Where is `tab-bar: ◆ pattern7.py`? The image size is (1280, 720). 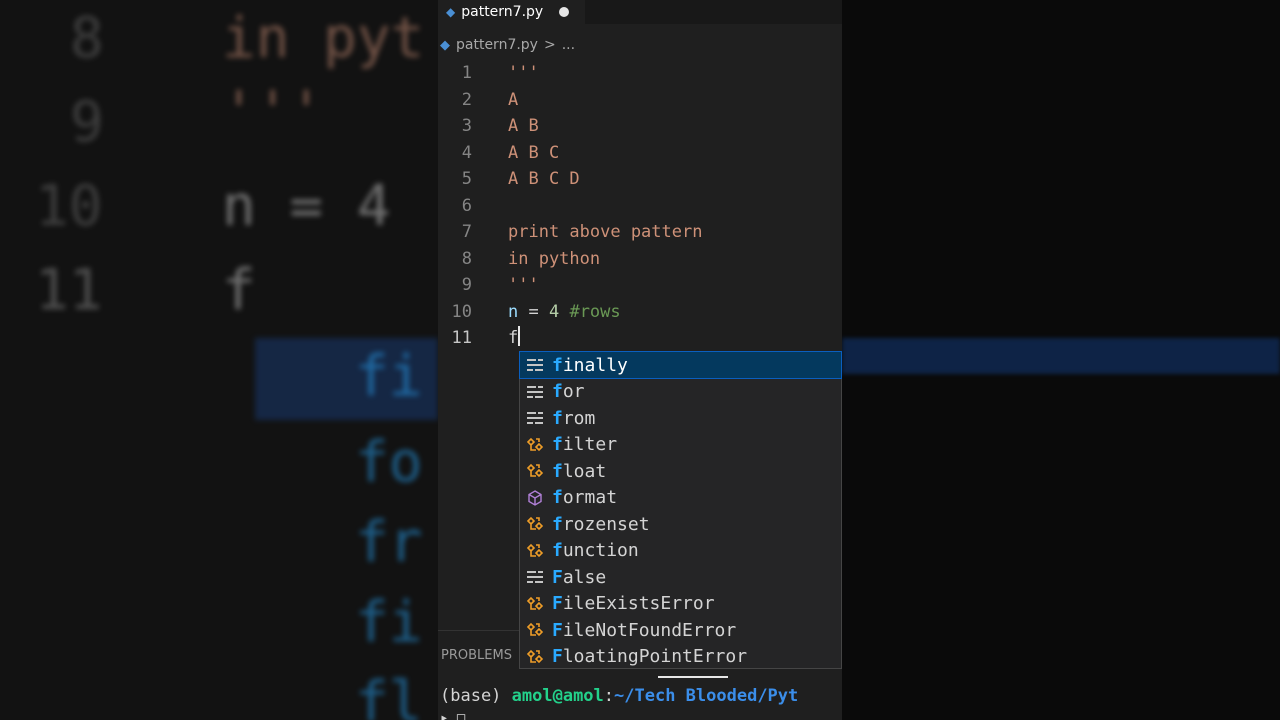
tab-bar: ◆ pattern7.py is located at coordinates (640, 12).